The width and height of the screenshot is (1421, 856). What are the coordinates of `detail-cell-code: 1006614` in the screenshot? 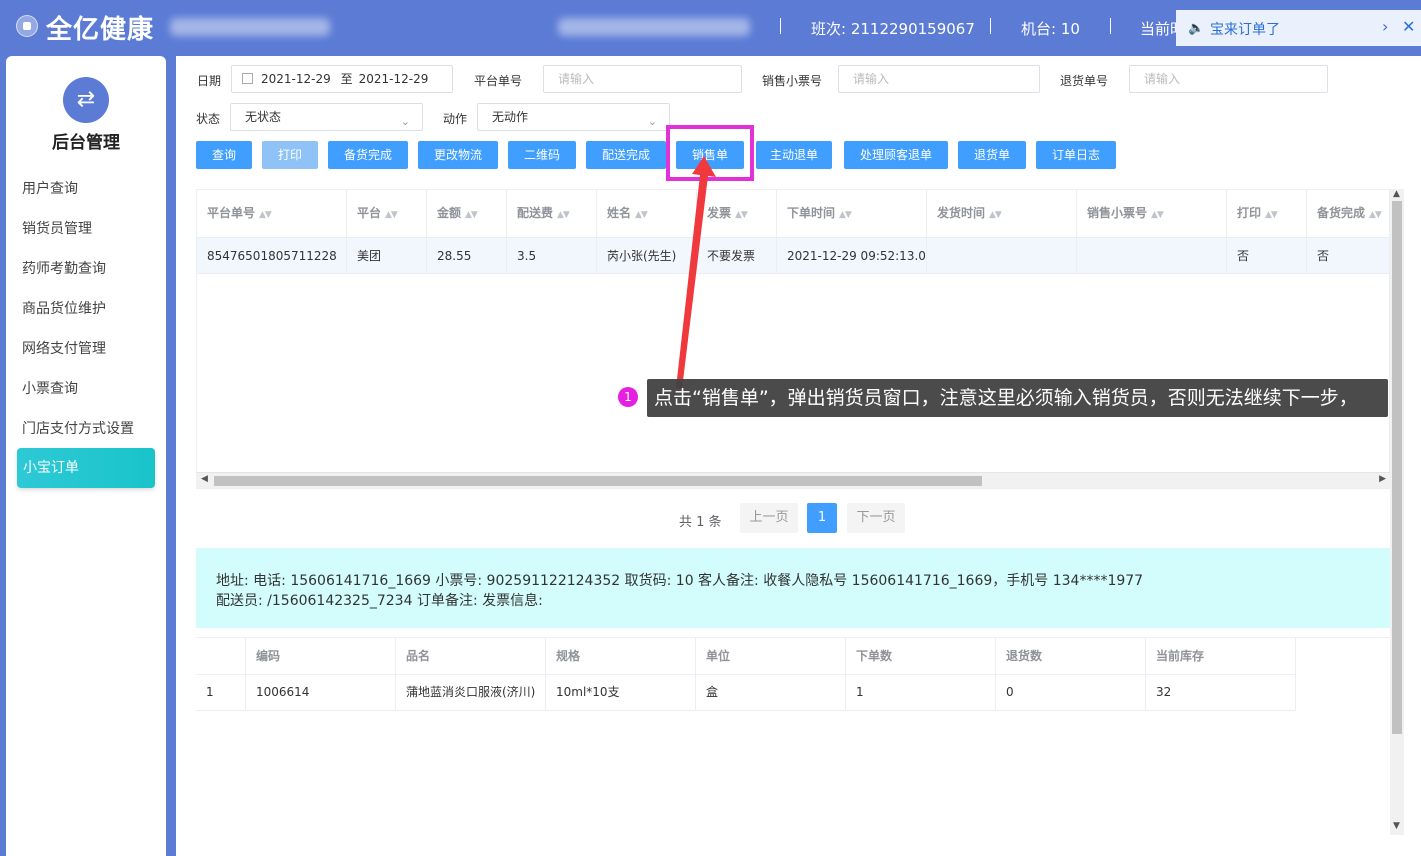 It's located at (321, 693).